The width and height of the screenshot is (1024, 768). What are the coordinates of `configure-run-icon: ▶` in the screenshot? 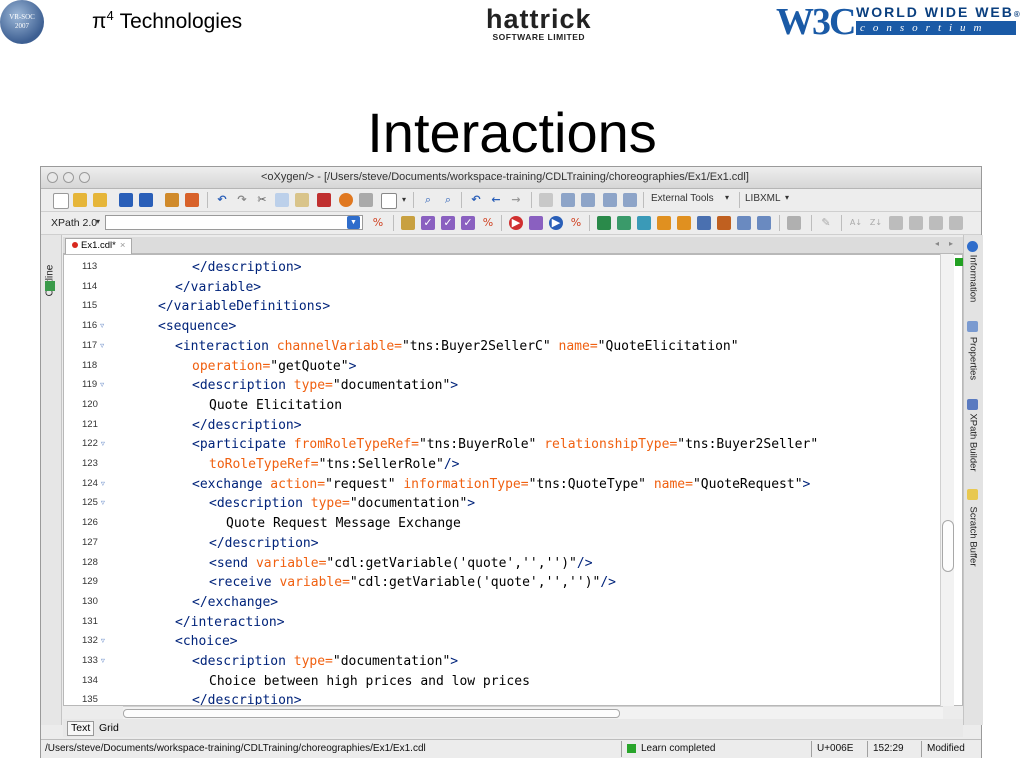 It's located at (556, 223).